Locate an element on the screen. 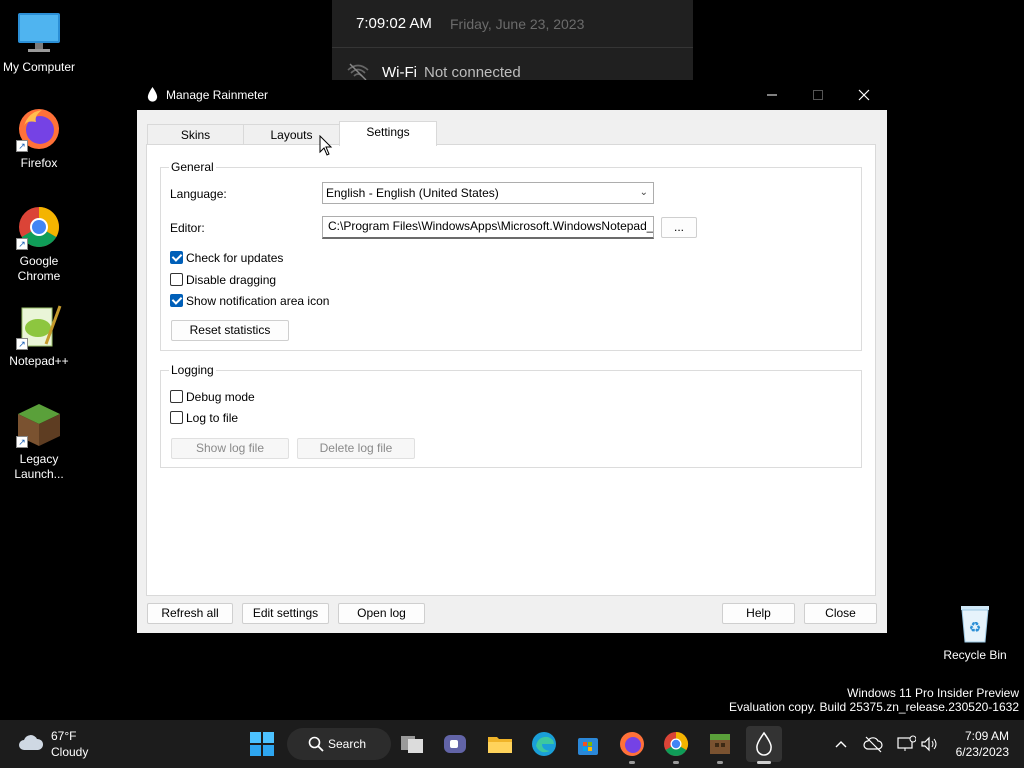  firefox-taskbar-icon is located at coordinates (632, 744).